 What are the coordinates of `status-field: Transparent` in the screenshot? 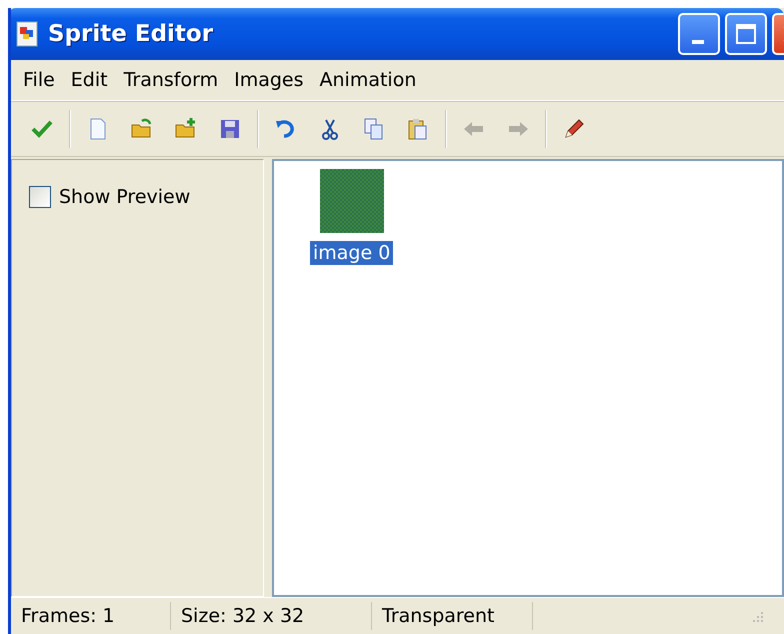 It's located at (452, 616).